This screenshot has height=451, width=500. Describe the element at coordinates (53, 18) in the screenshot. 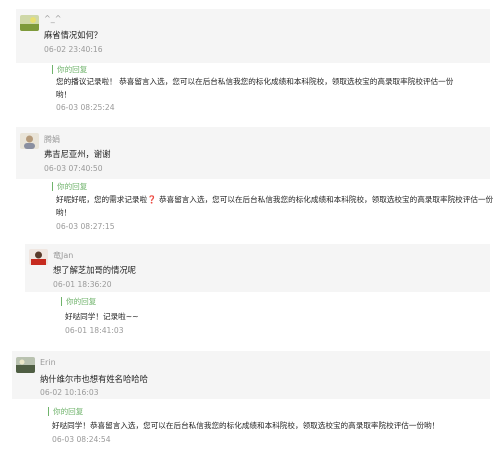

I see `user-name: ^_^` at that location.